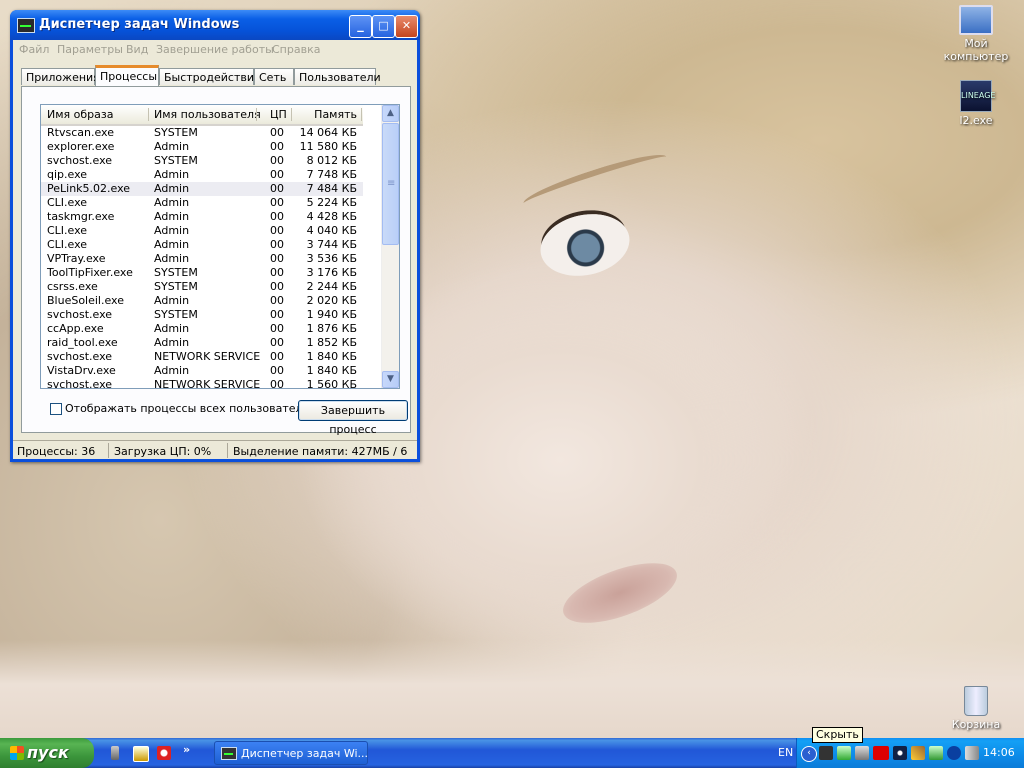 The height and width of the screenshot is (768, 1024). I want to click on wallpaper-eye, so click(585, 245).